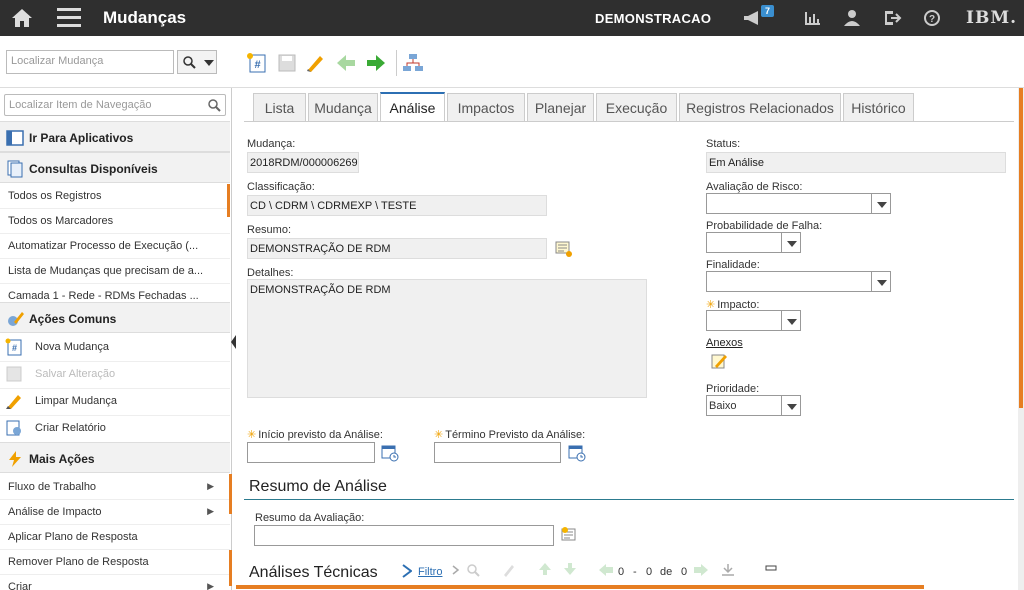 Image resolution: width=1024 pixels, height=590 pixels. I want to click on attachments-link: Anexos, so click(724, 343).